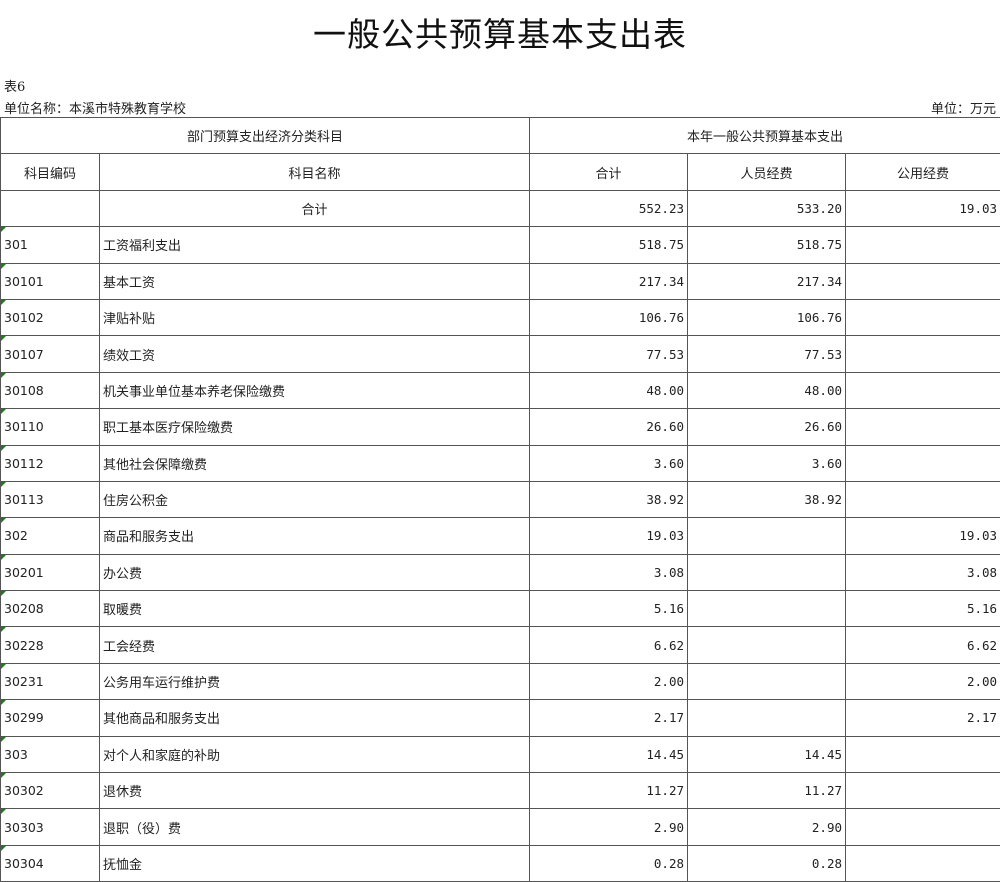 The image size is (1000, 882). Describe the element at coordinates (314, 172) in the screenshot. I see `header-name: 科目名称` at that location.